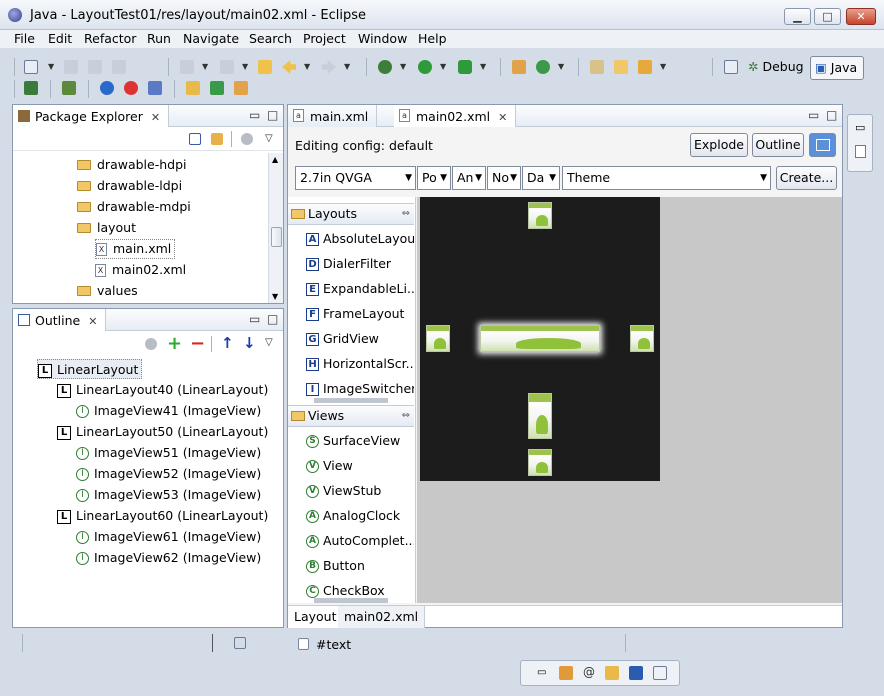 Image resolution: width=884 pixels, height=696 pixels. I want to click on night-mode-combo: No ▼, so click(504, 178).